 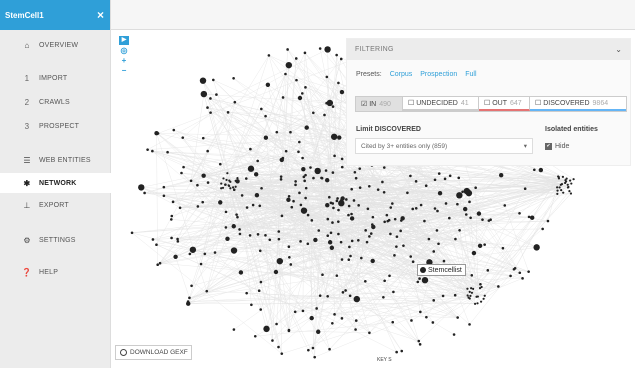 What do you see at coordinates (578, 104) in the screenshot?
I see `status-tab-discovered: ☐ DISCOVERED 9864` at bounding box center [578, 104].